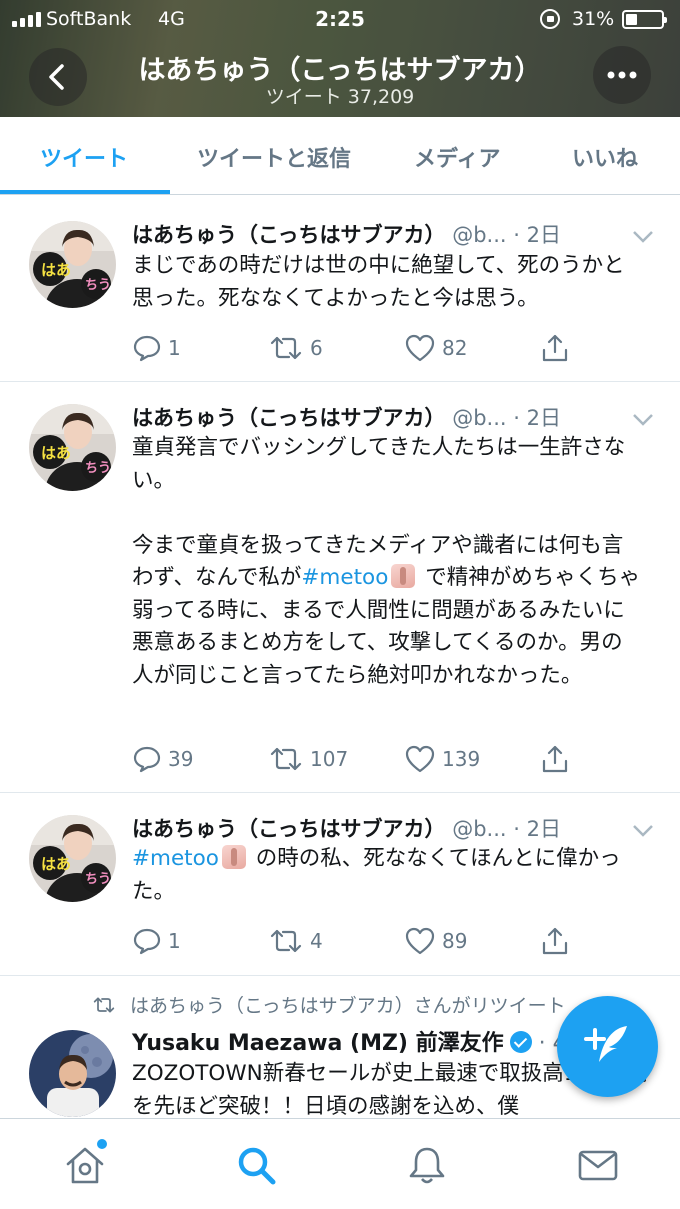 The height and width of the screenshot is (1209, 680). What do you see at coordinates (644, 19) in the screenshot?
I see `battery-icon` at bounding box center [644, 19].